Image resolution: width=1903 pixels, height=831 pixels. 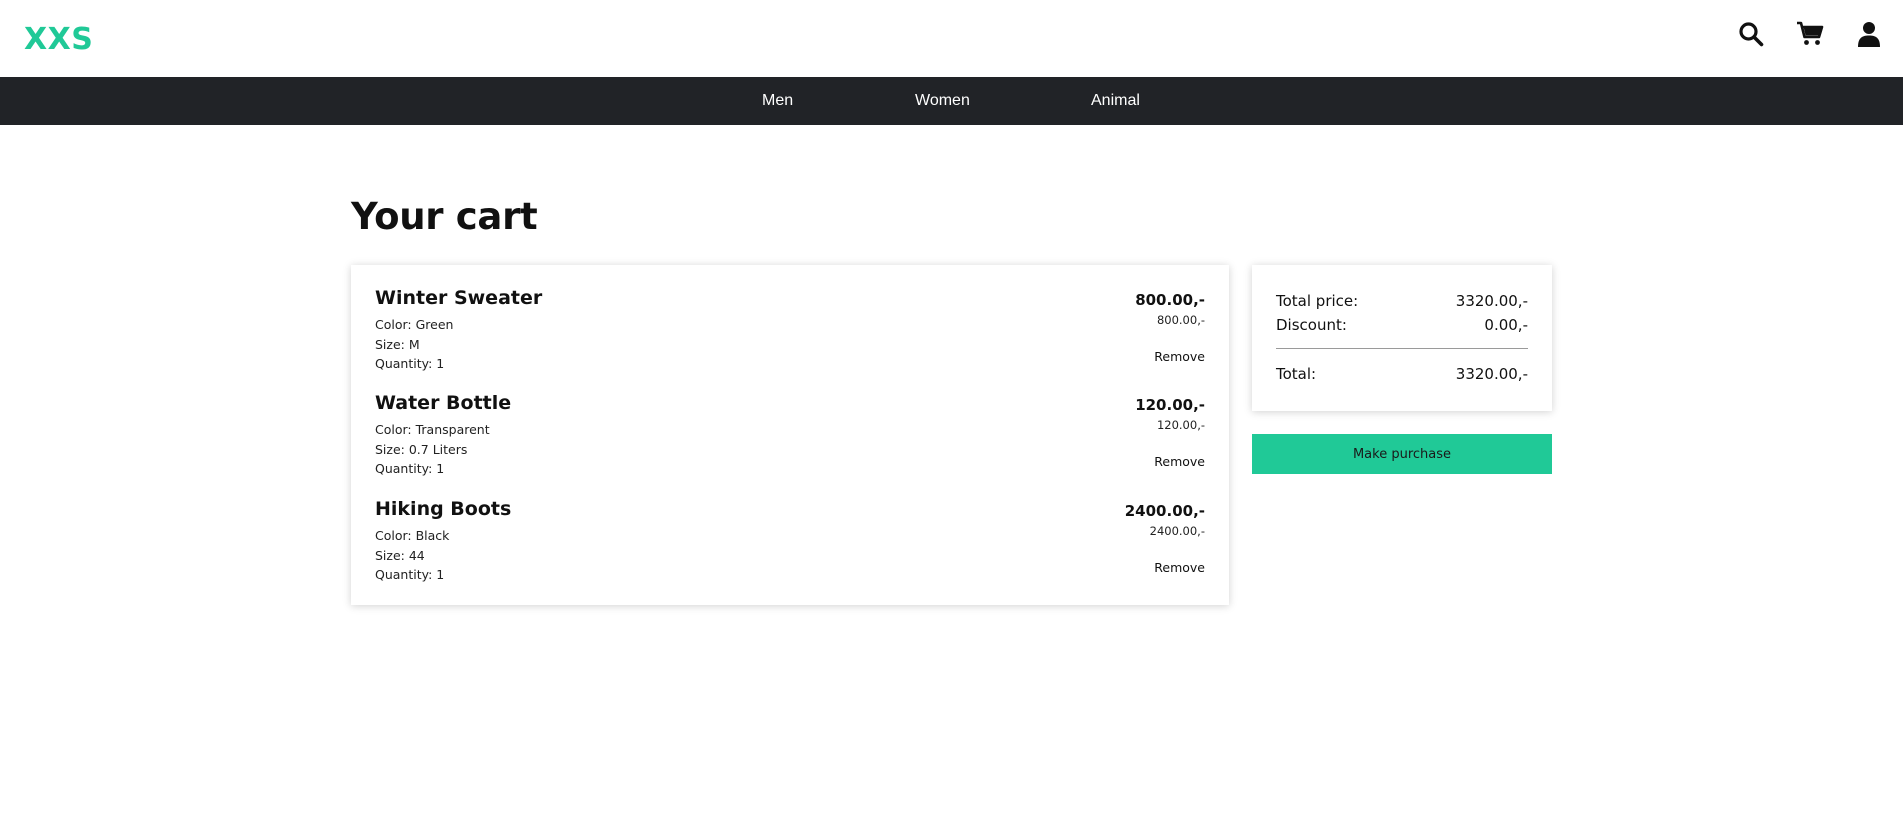 I want to click on item-size: Size: 0.7 Liters, so click(x=421, y=449).